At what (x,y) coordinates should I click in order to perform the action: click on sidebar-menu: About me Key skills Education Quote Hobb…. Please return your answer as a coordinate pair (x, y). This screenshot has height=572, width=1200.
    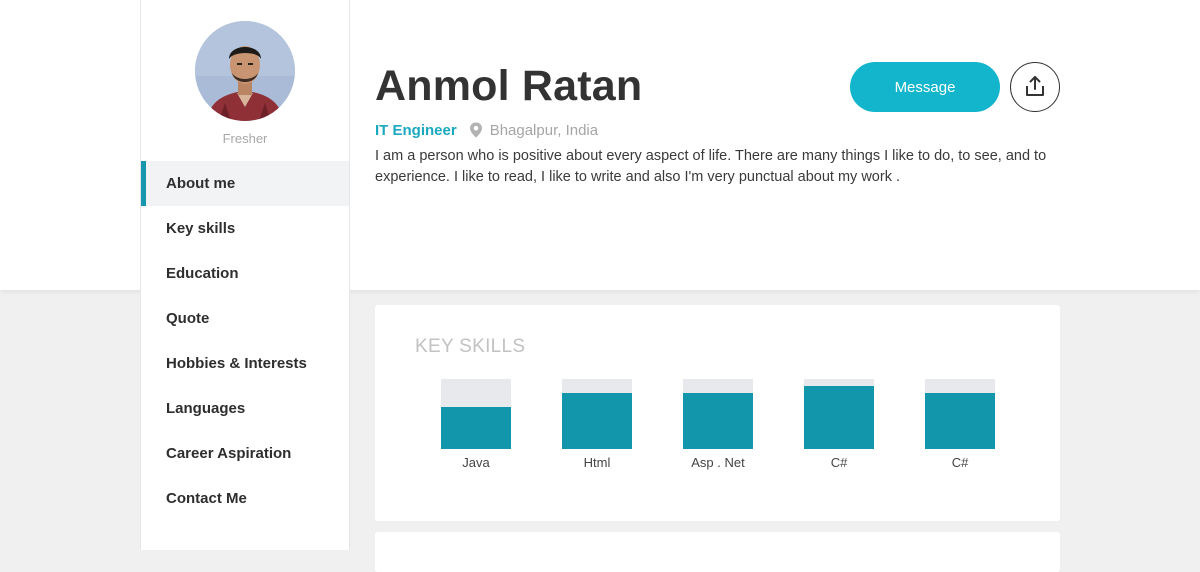
    Looking at the image, I should click on (245, 341).